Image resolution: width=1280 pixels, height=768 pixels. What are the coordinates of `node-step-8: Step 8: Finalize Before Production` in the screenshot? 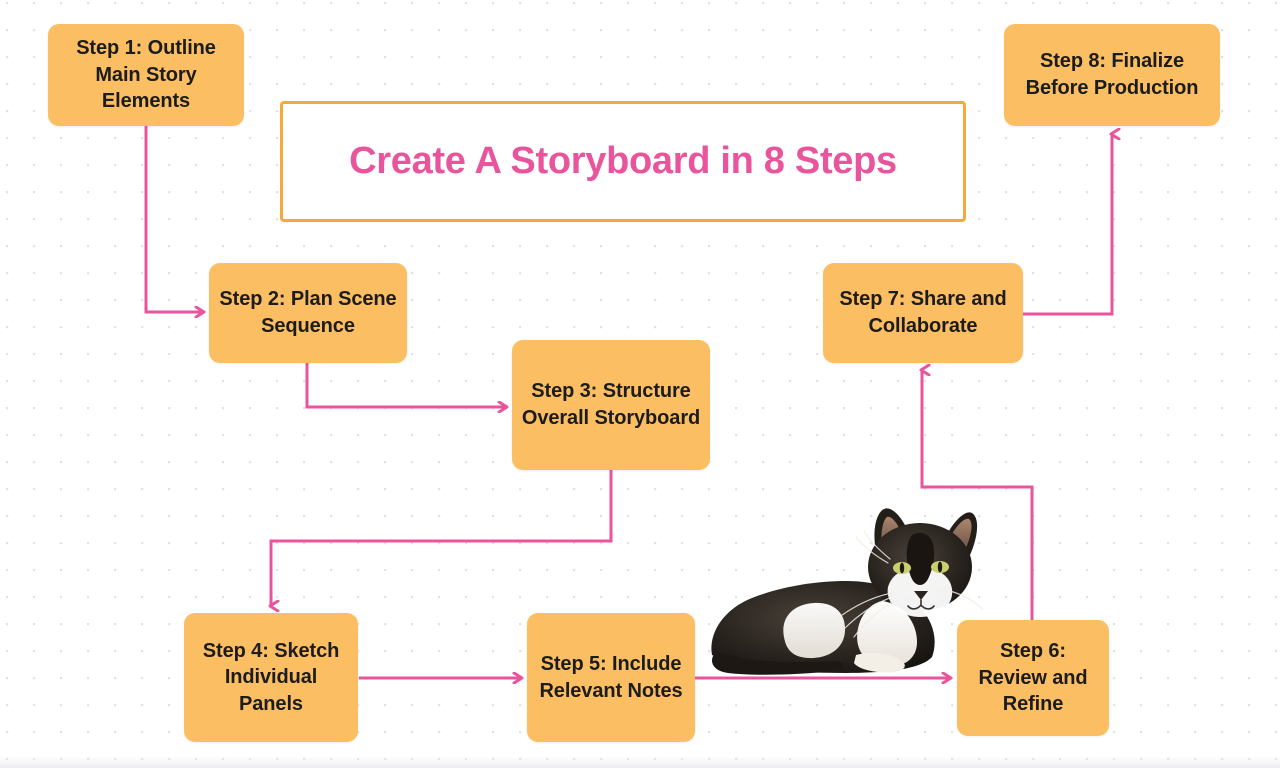 It's located at (1112, 75).